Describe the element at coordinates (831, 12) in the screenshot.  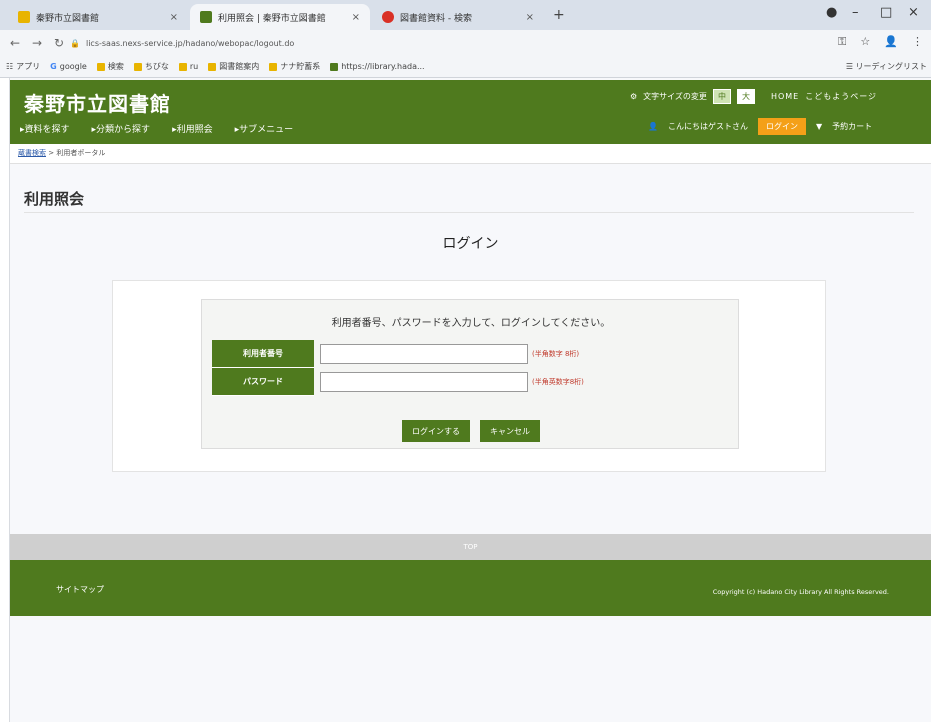
I see `profile-icon: ●` at that location.